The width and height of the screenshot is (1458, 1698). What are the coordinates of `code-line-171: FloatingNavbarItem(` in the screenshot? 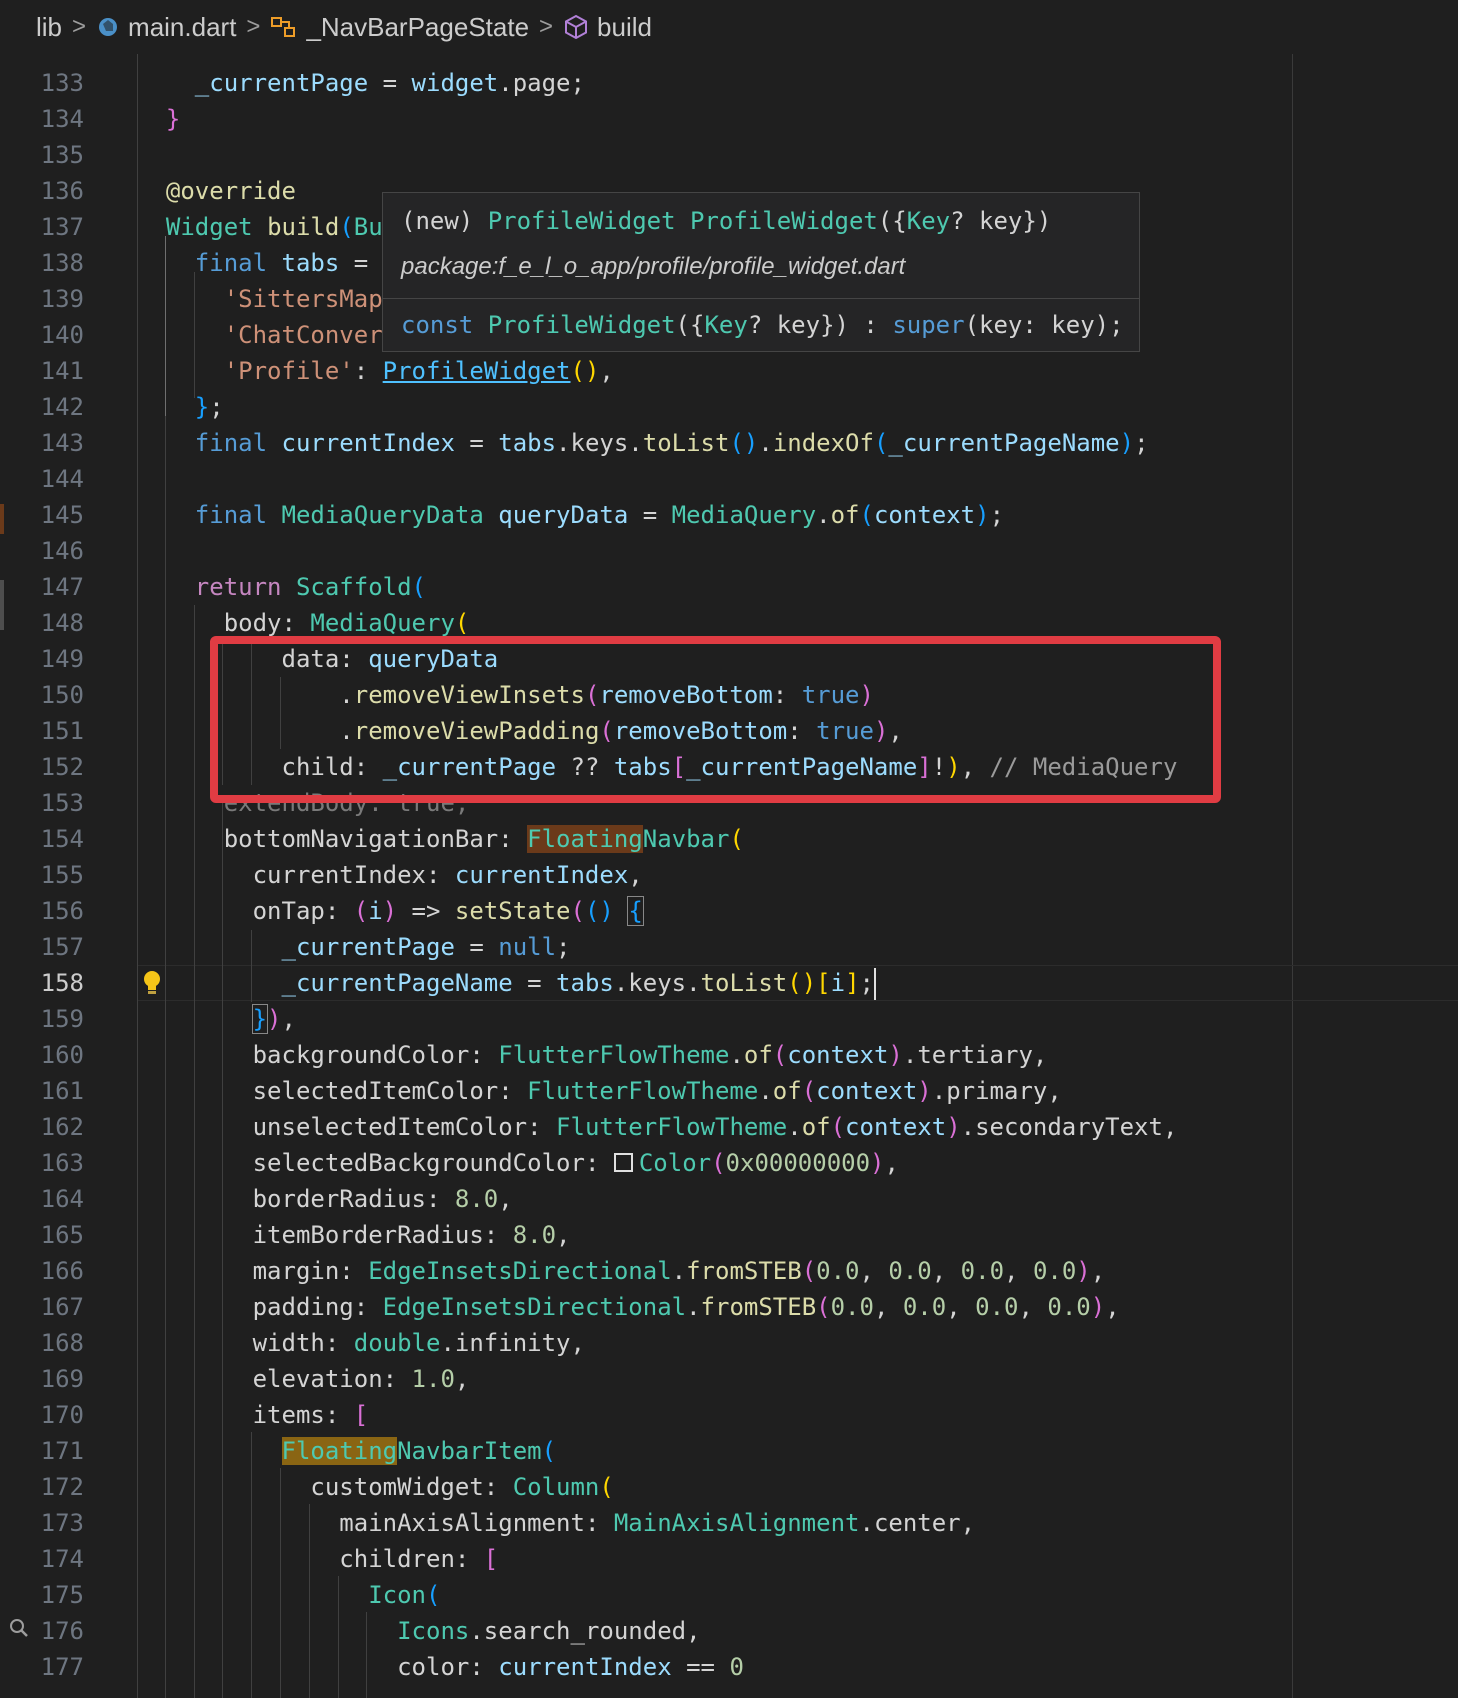 It's located at (346, 1451).